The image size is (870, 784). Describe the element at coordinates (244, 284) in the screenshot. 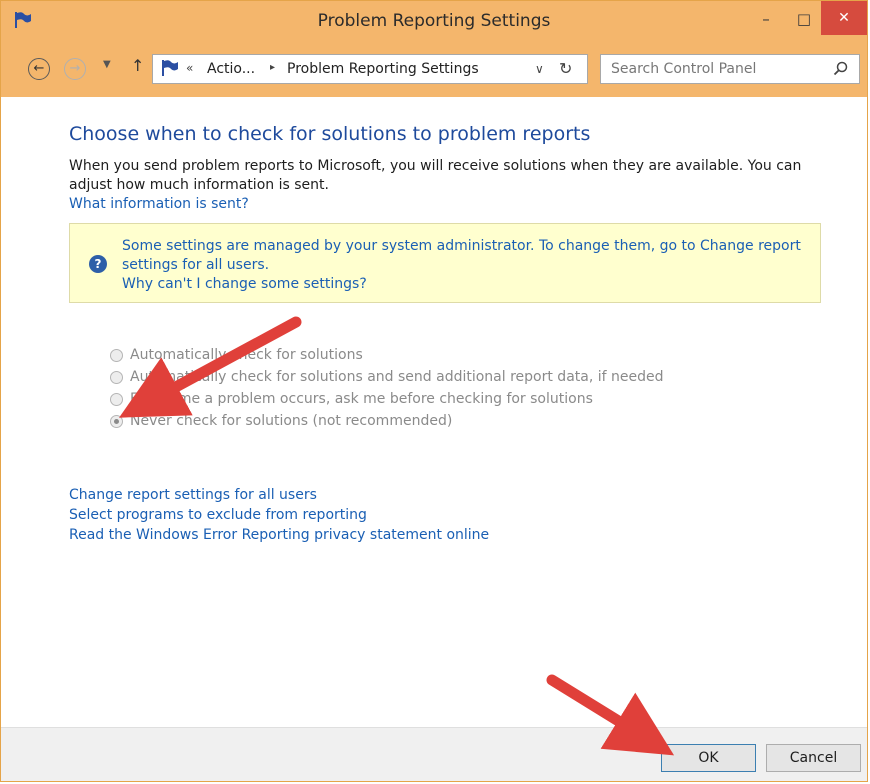

I see `why-cant-change-link: Why can't I change some settings?` at that location.